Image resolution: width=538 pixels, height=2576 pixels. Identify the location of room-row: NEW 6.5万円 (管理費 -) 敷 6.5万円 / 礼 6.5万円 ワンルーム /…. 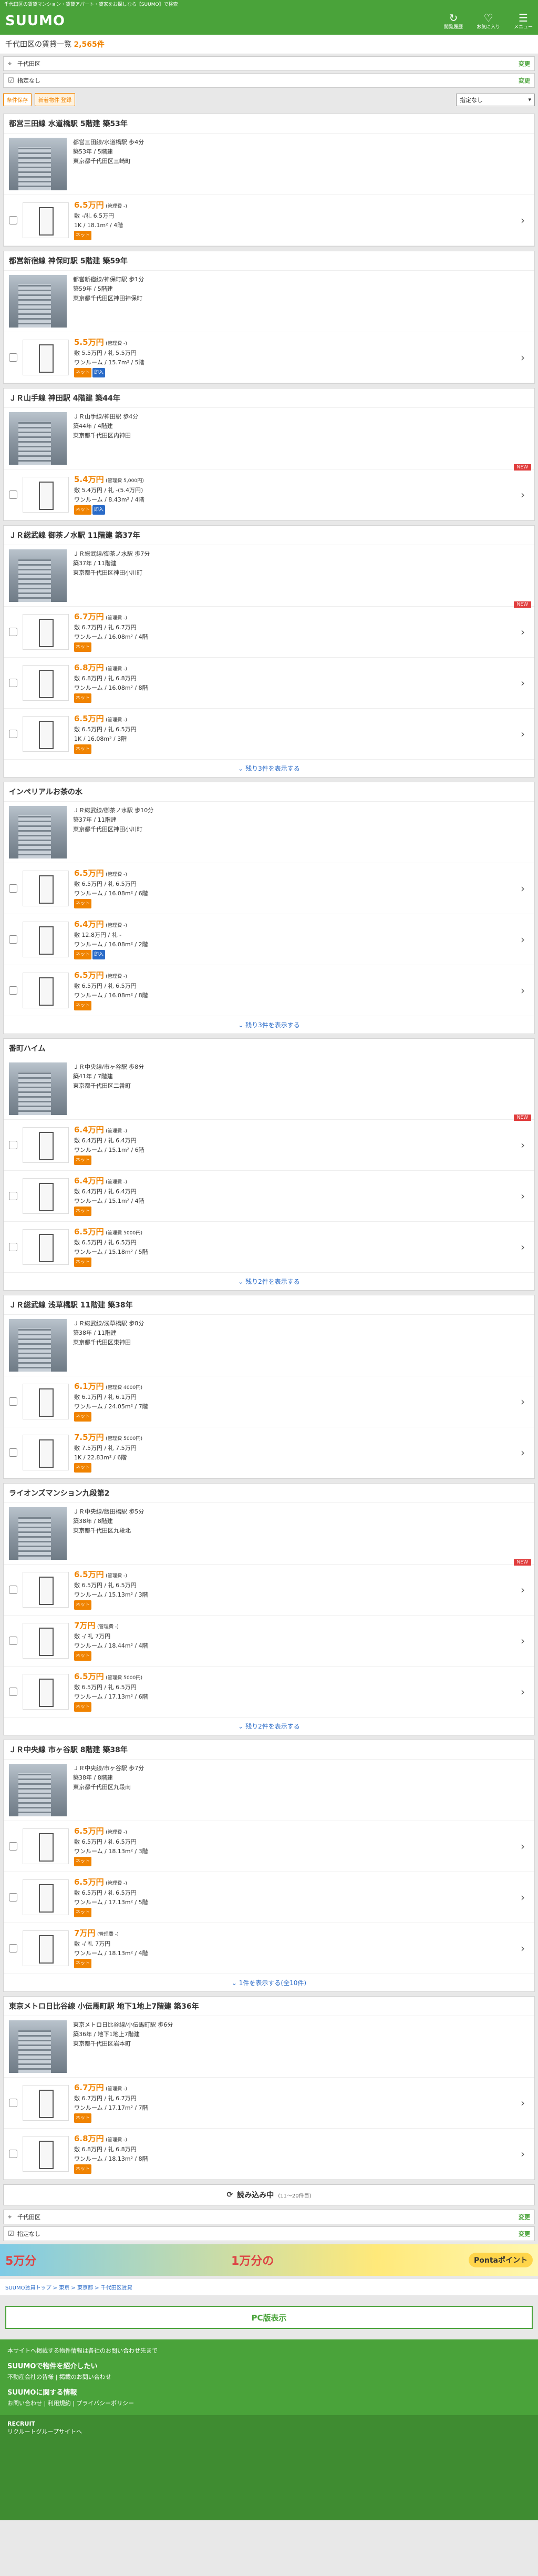
(269, 1587).